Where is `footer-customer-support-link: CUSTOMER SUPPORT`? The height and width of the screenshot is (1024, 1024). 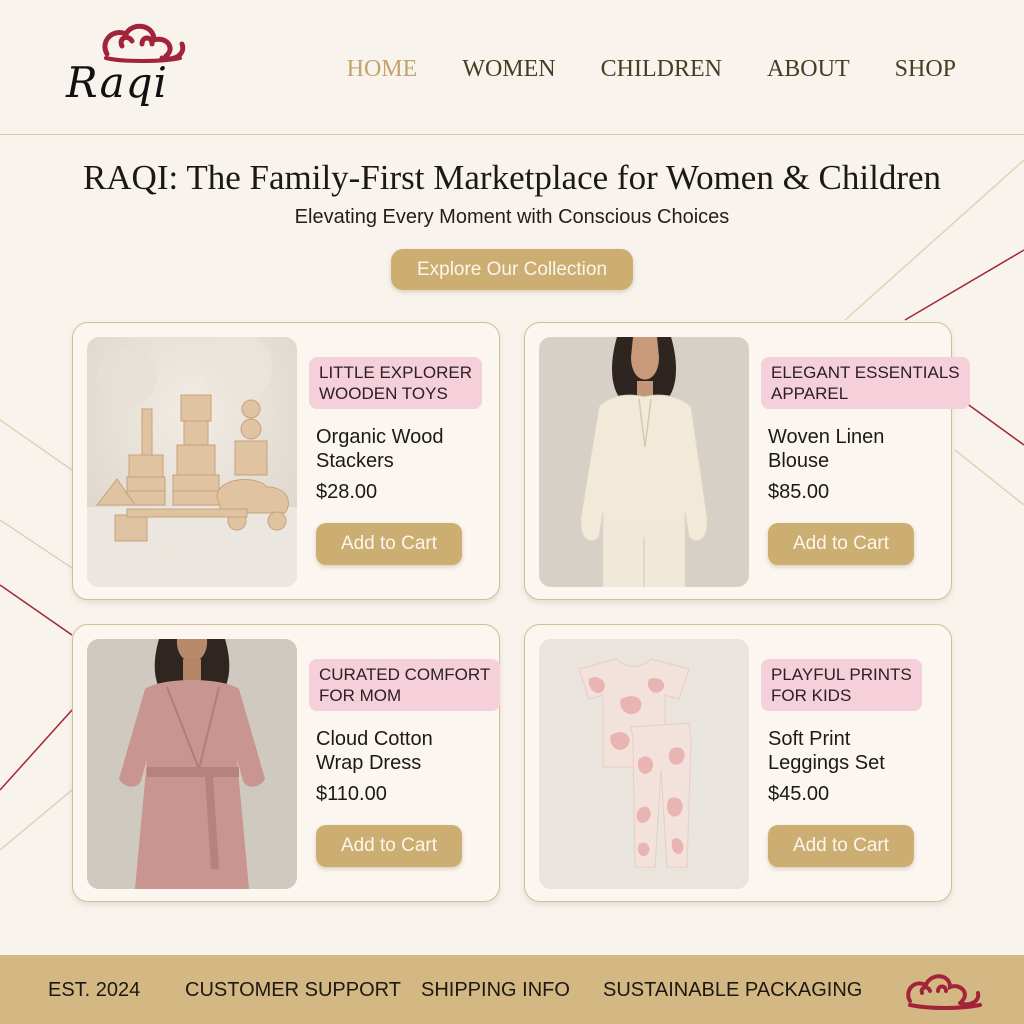 footer-customer-support-link: CUSTOMER SUPPORT is located at coordinates (293, 990).